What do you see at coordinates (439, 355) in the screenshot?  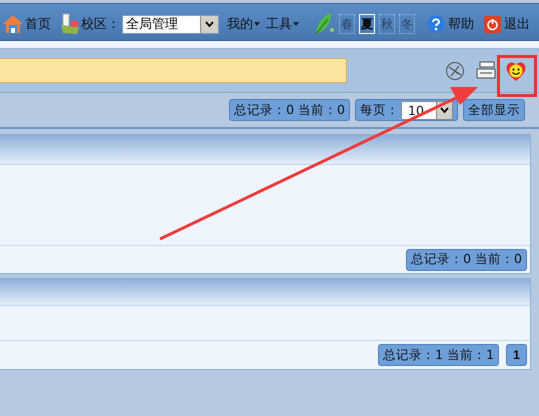 I see `record-summary: 总记录：1 当前：1` at bounding box center [439, 355].